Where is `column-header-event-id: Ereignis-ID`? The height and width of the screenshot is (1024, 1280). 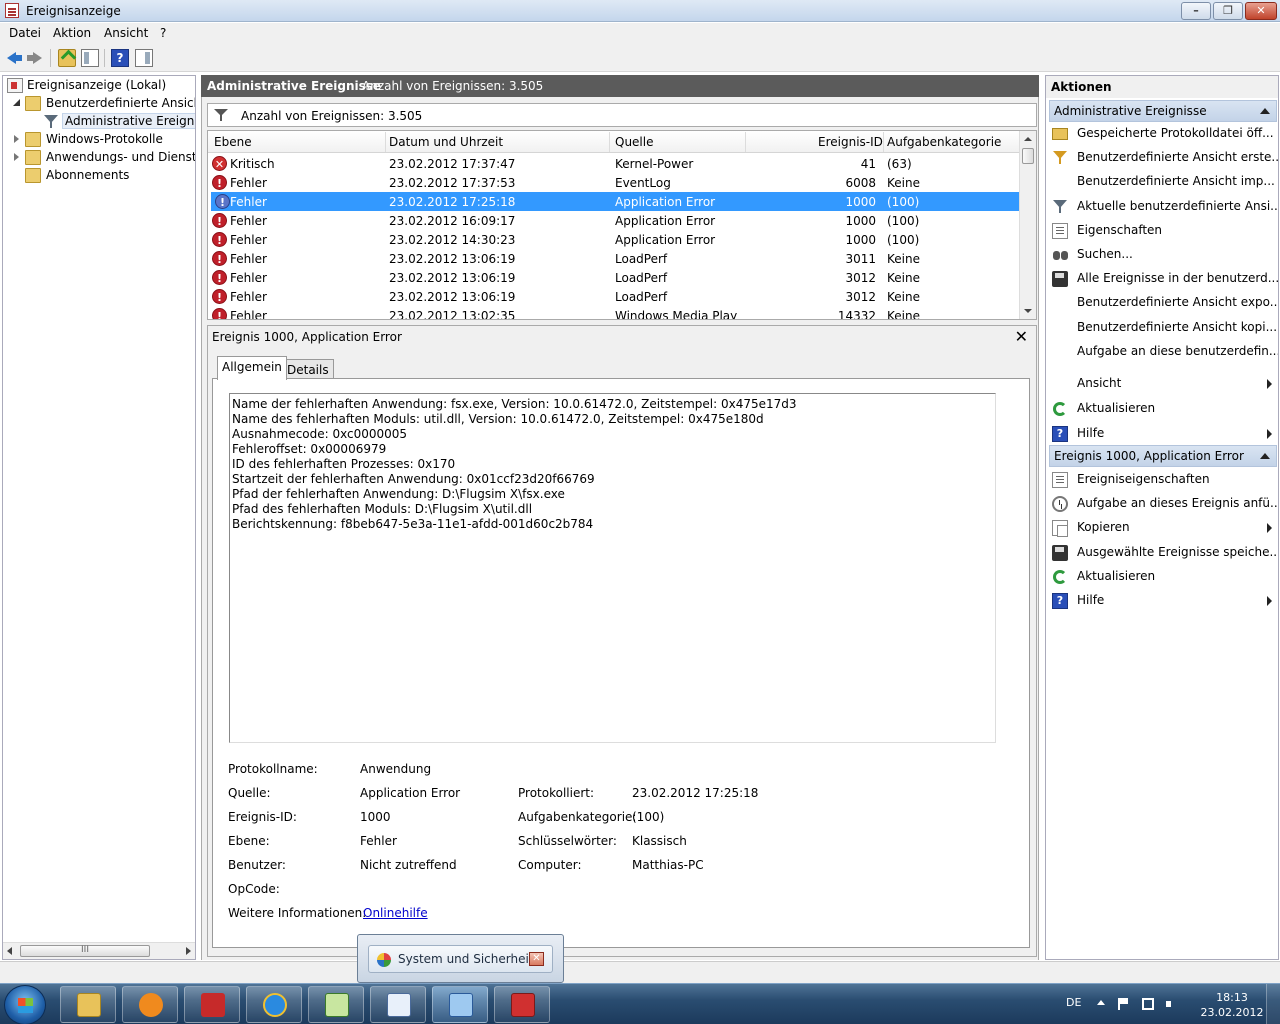 column-header-event-id: Ereignis-ID is located at coordinates (850, 142).